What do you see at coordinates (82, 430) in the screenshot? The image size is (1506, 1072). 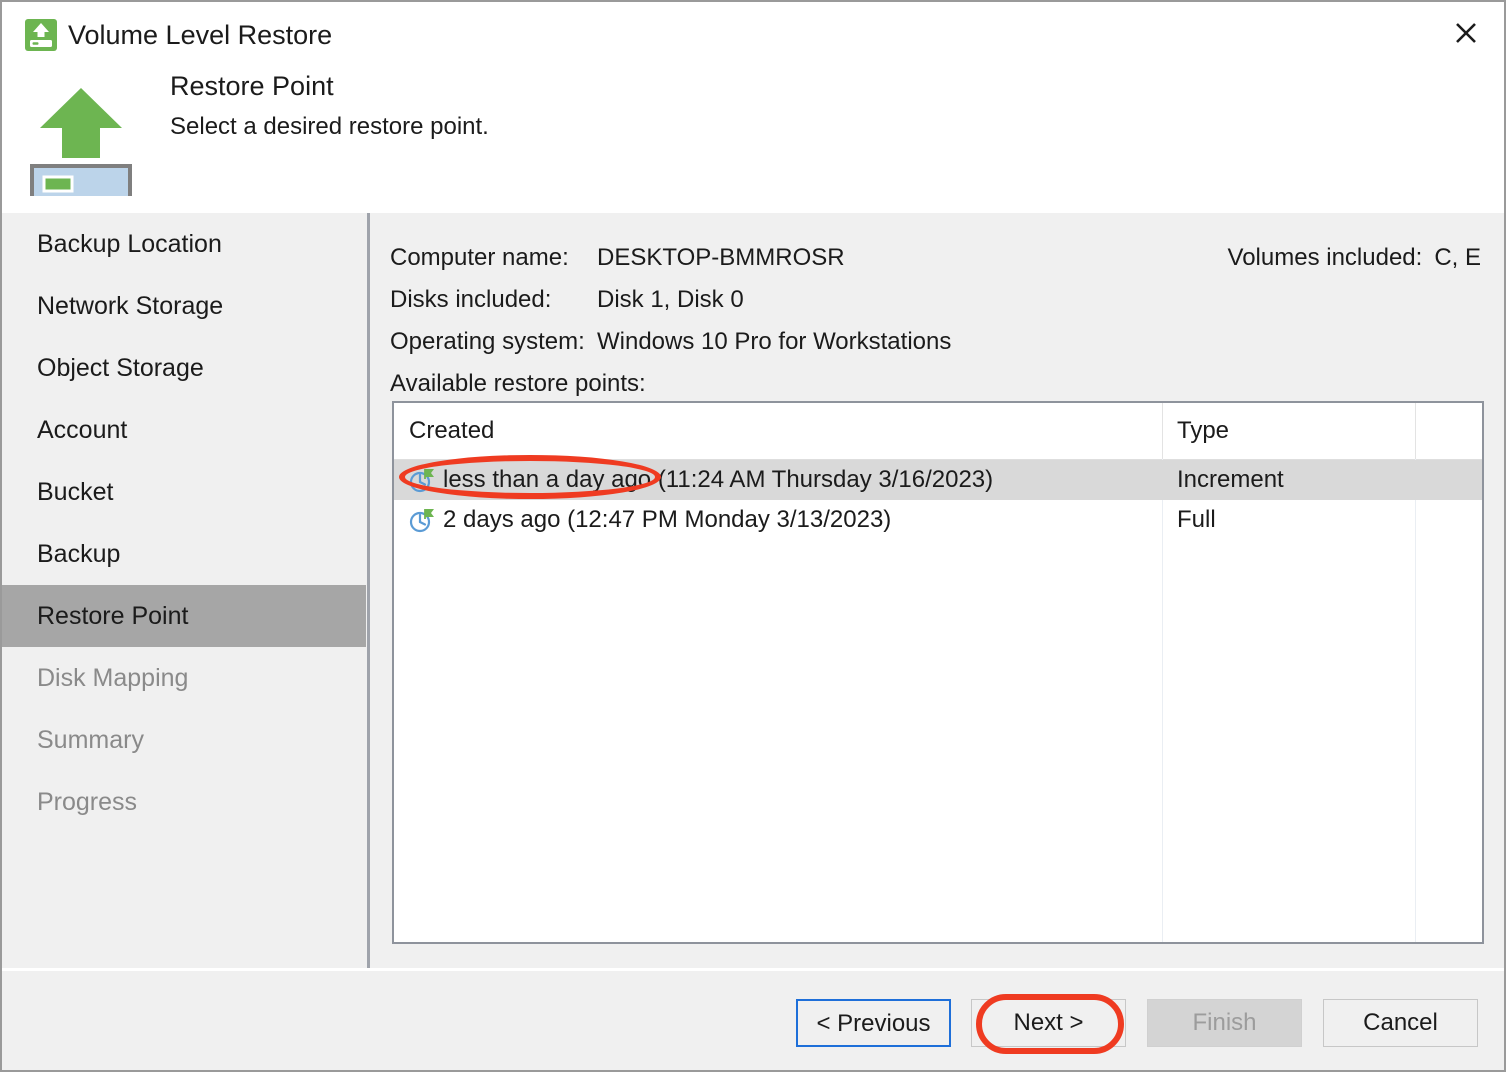 I see `sidebar-item-label: Account` at bounding box center [82, 430].